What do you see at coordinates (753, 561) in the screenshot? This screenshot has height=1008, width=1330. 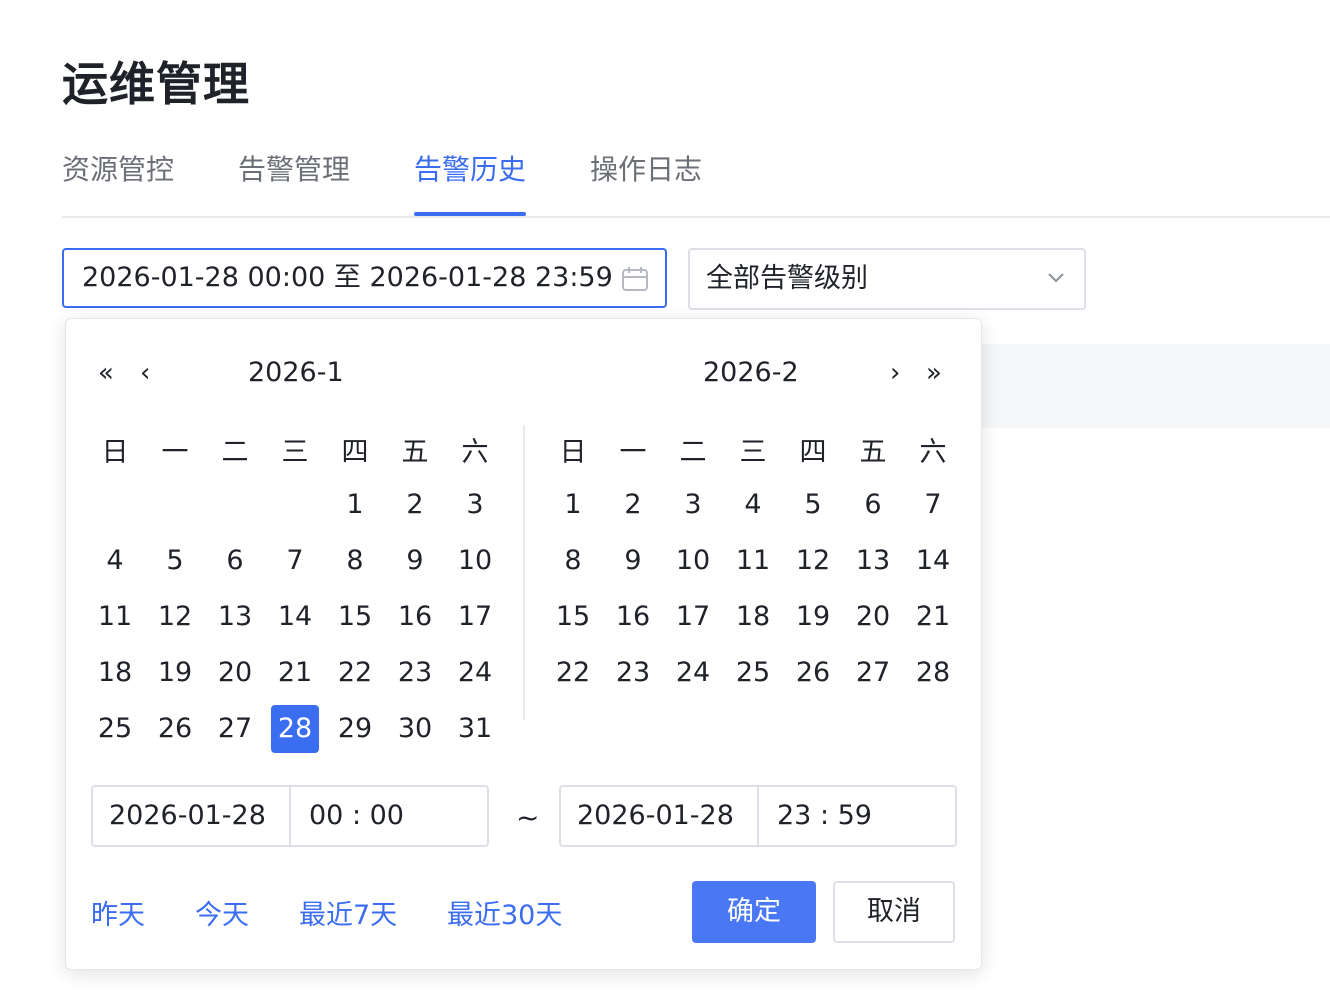 I see `right-day-cell: 11` at bounding box center [753, 561].